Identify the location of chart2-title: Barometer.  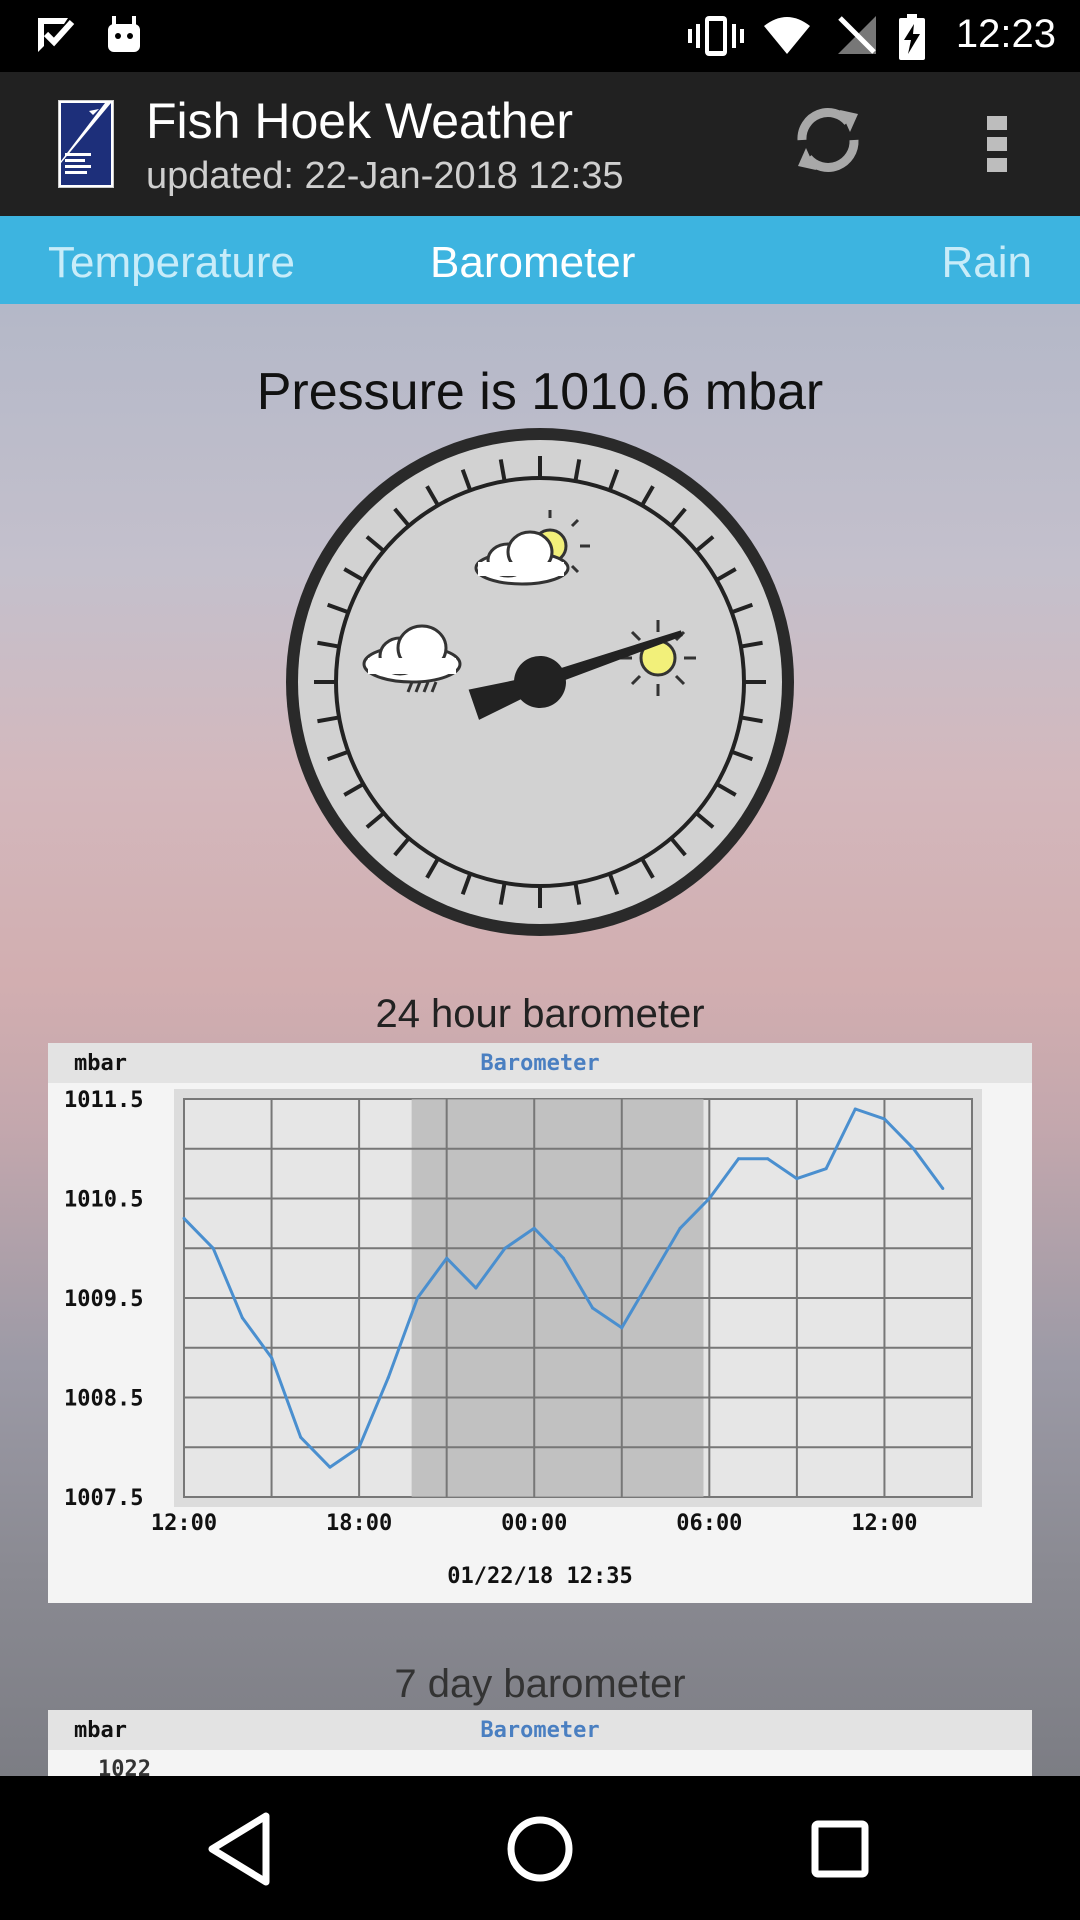
(539, 1730).